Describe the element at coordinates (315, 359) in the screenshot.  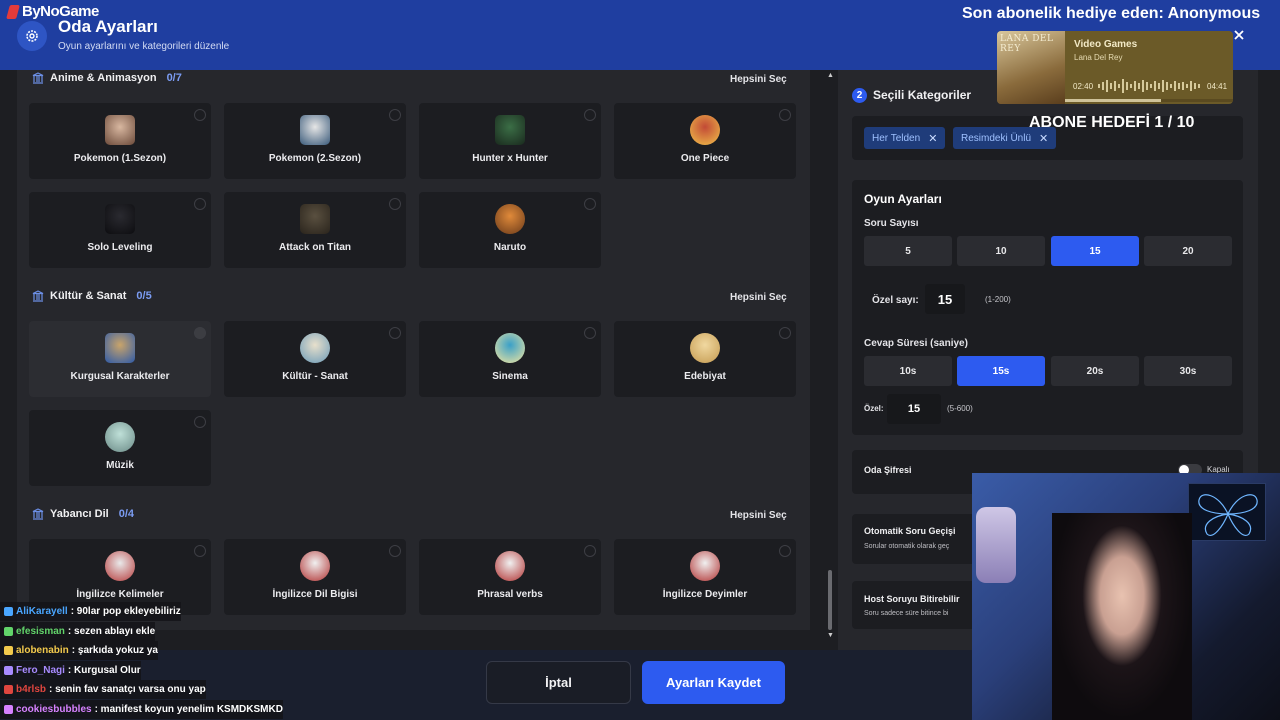
I see `category-card: Kültür - Sanat` at that location.